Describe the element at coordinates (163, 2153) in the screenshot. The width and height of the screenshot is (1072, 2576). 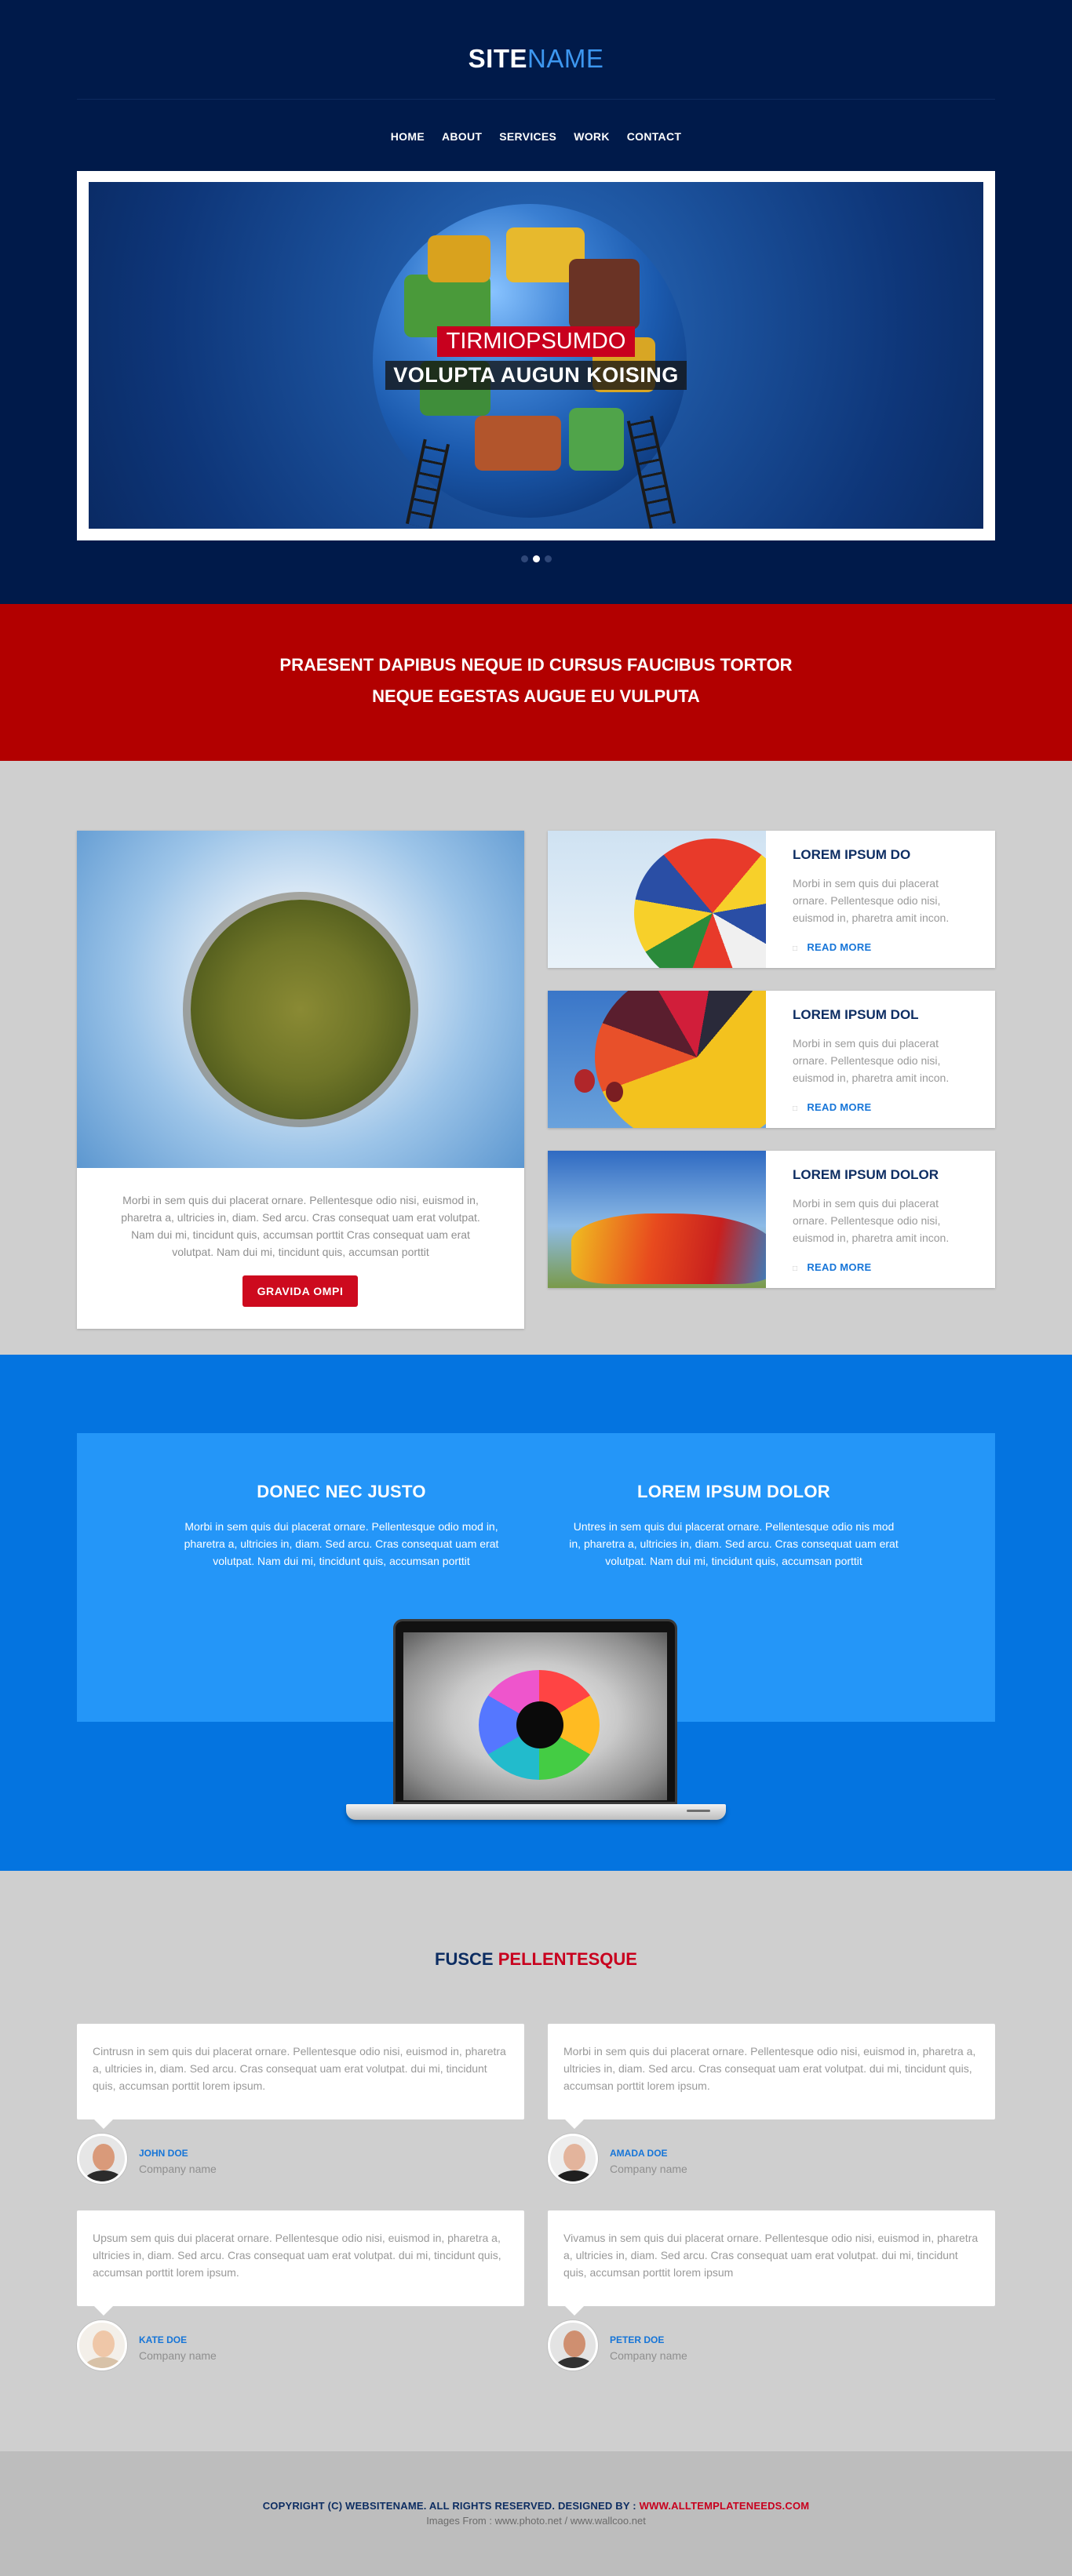
I see `testimonial-name-1: JOHN DOE` at that location.